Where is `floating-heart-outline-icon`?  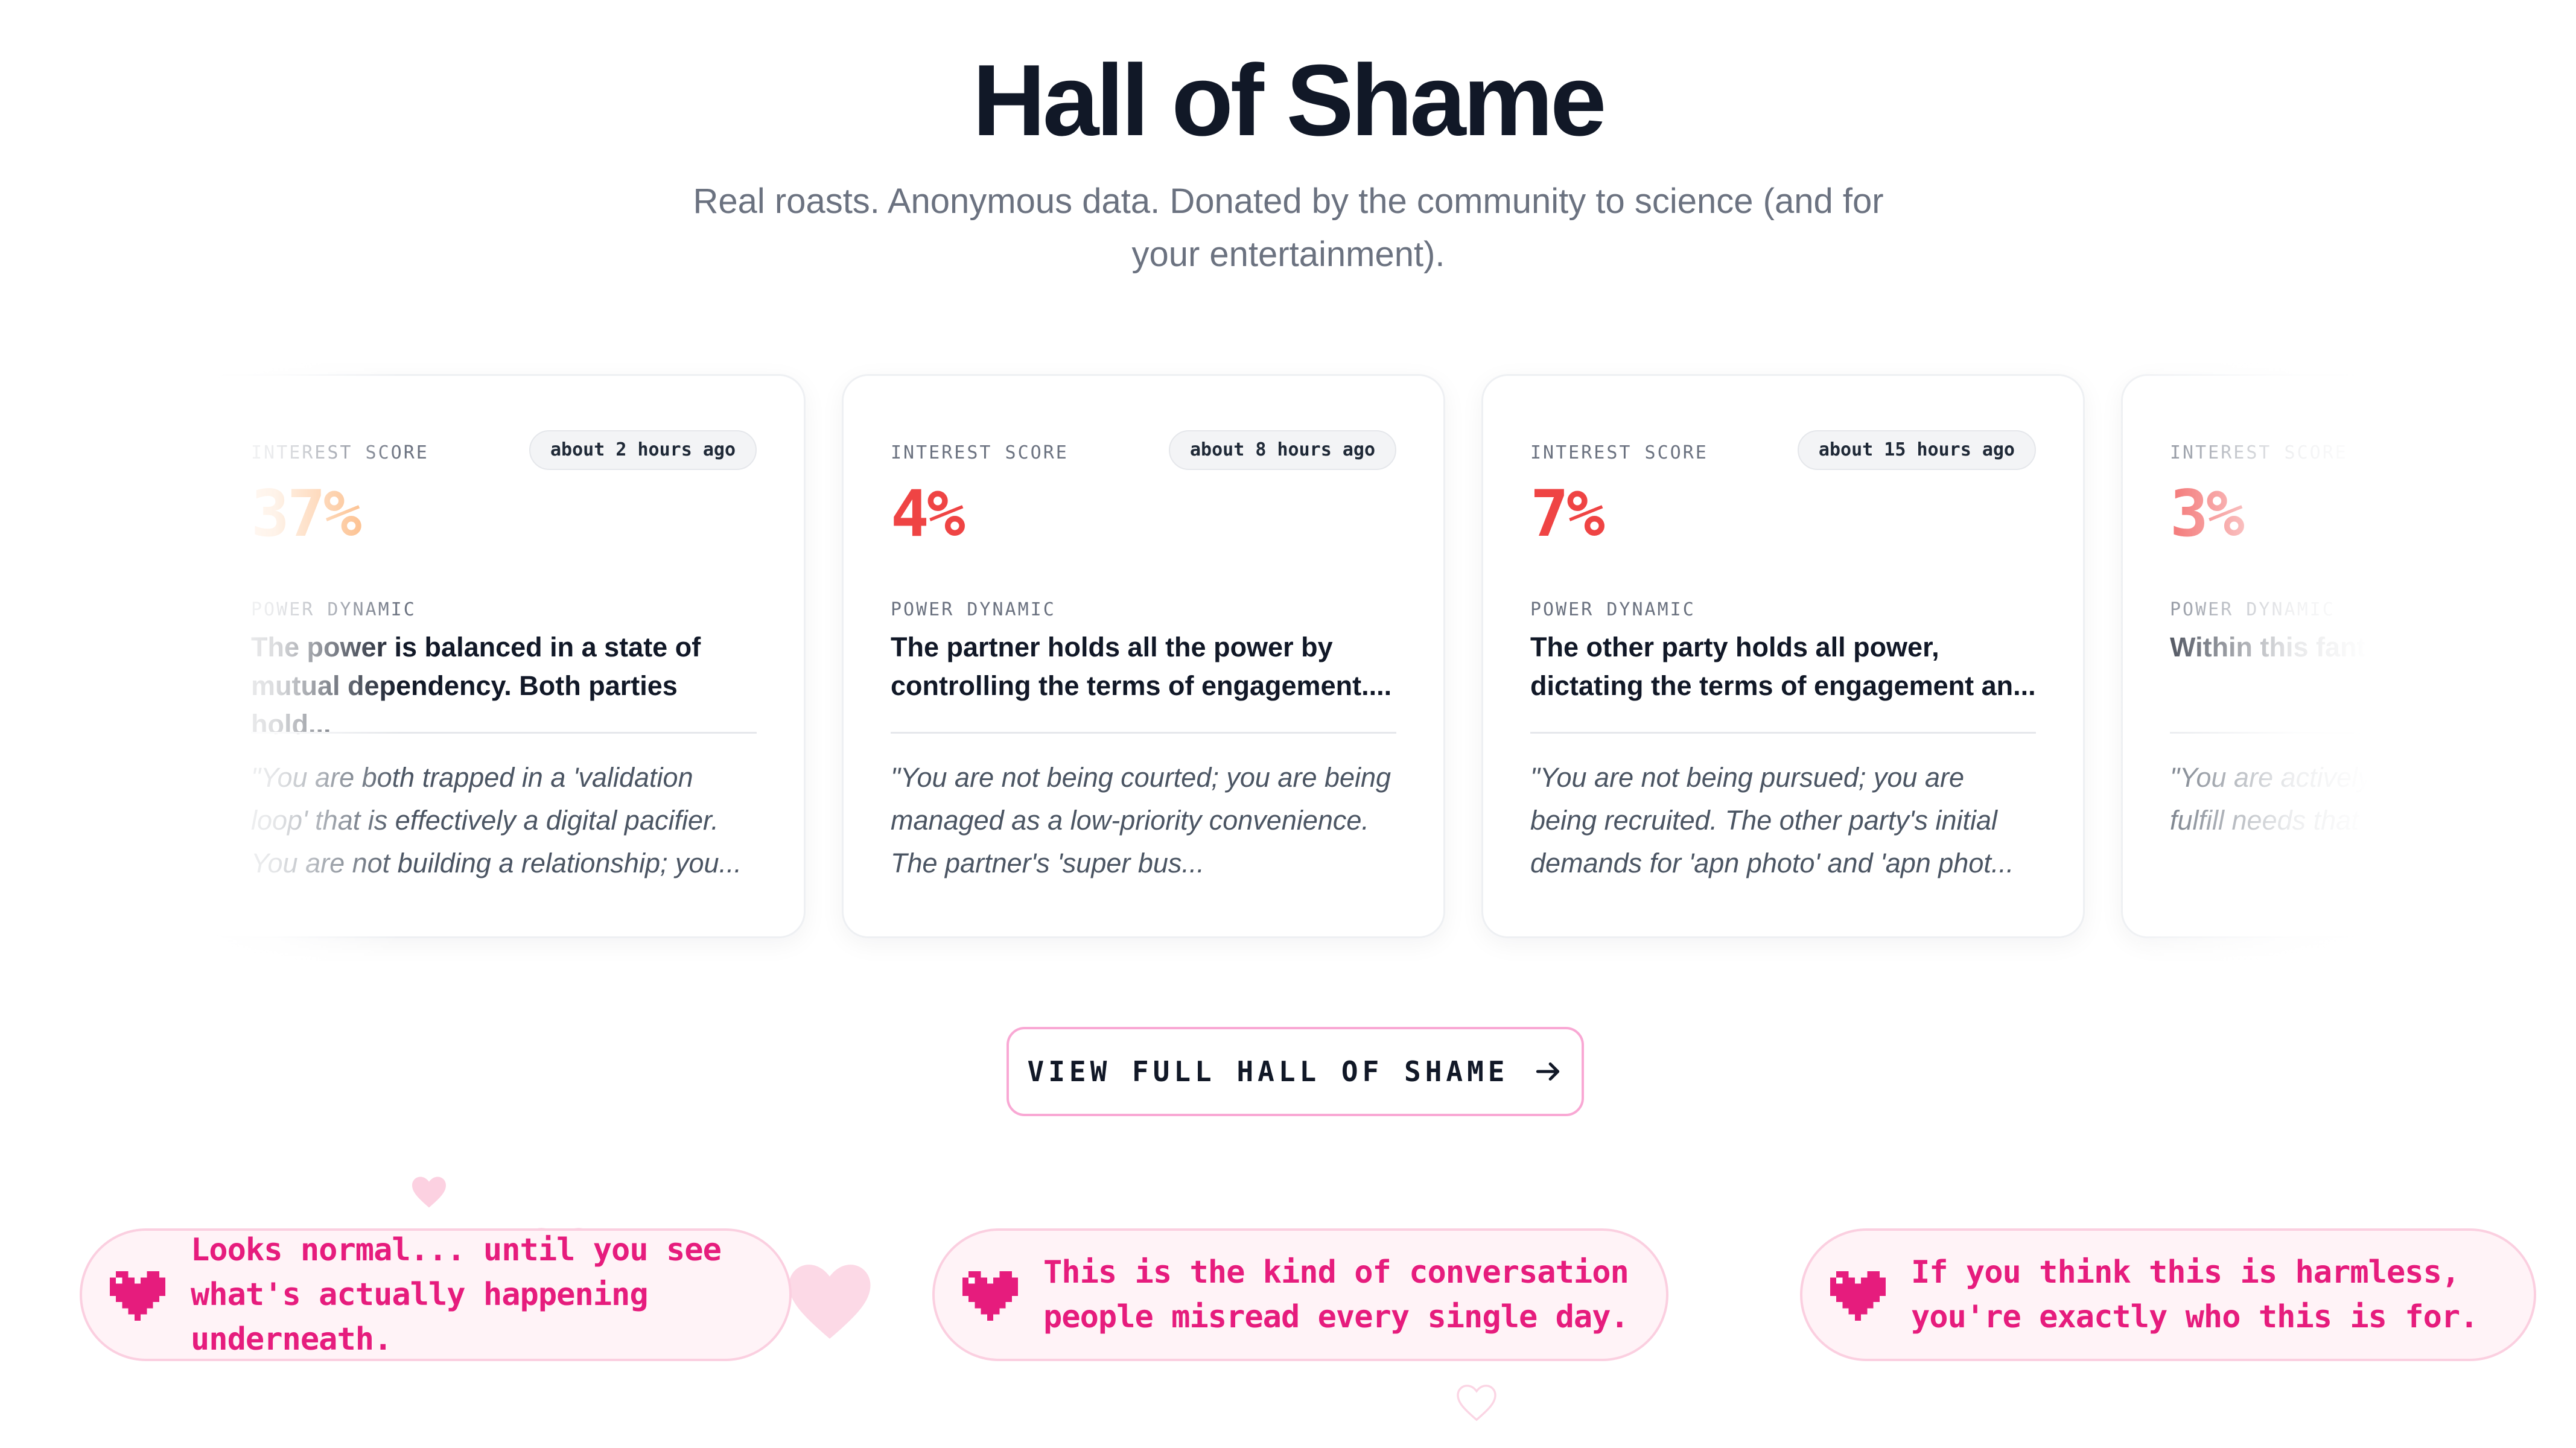 floating-heart-outline-icon is located at coordinates (1476, 1403).